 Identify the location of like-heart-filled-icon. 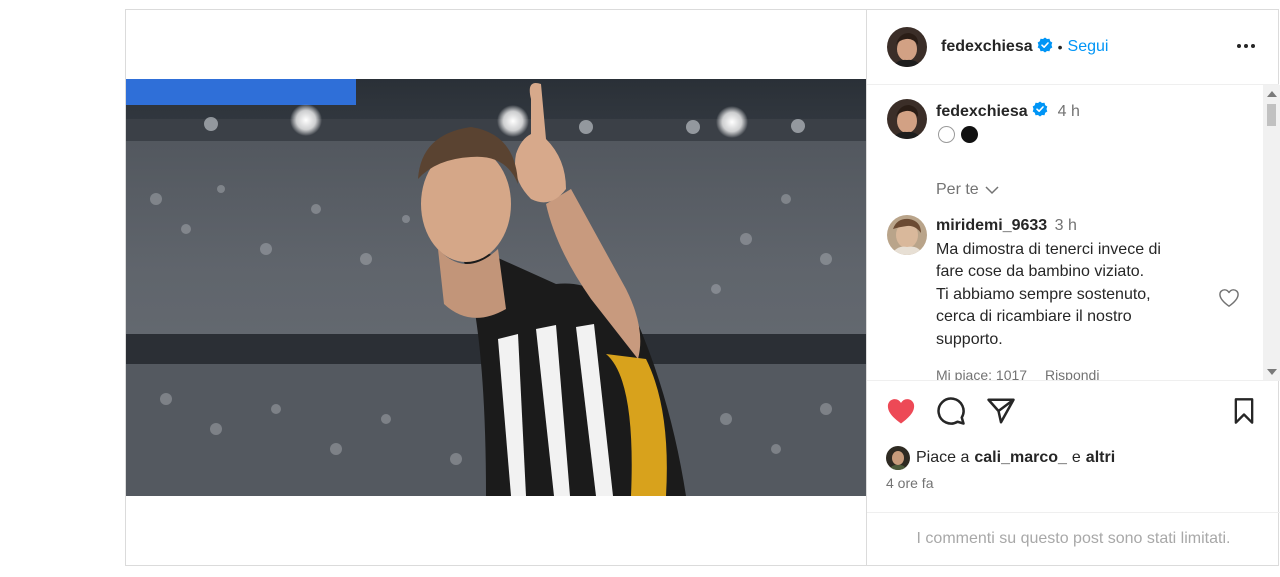
(901, 411).